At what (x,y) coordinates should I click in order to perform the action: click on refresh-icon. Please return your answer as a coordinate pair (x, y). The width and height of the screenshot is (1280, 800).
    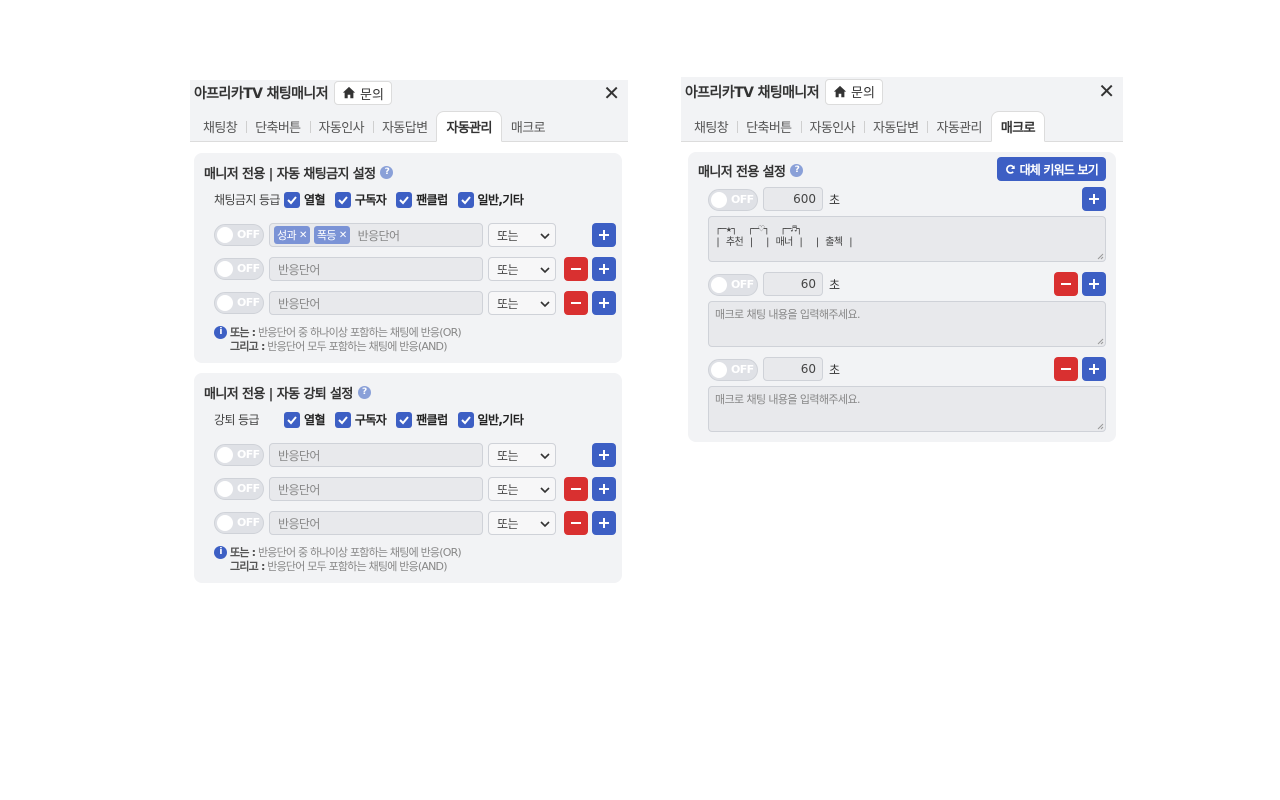
    Looking at the image, I should click on (1010, 169).